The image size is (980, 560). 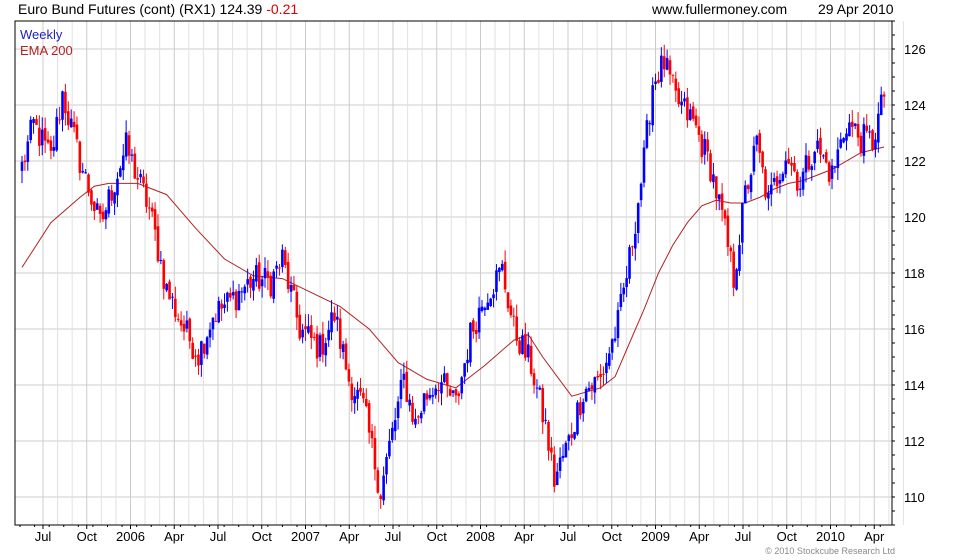 What do you see at coordinates (305, 536) in the screenshot?
I see `x-tick-label: 2007` at bounding box center [305, 536].